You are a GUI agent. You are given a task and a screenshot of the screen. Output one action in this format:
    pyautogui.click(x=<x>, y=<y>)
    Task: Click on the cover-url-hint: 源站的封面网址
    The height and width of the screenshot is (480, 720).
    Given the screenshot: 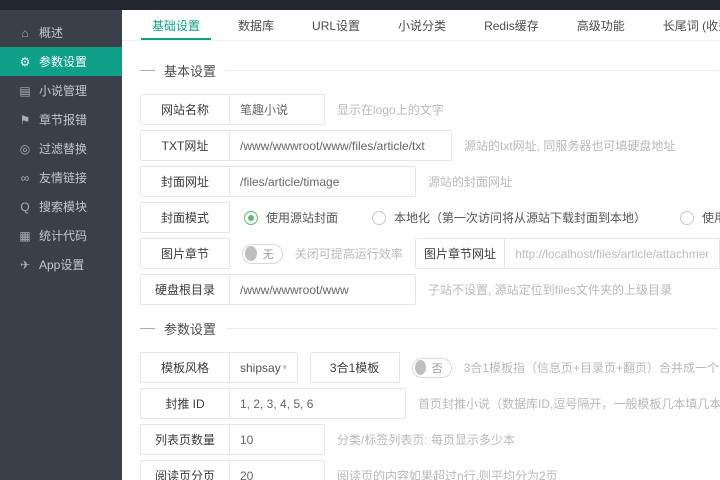 What is the action you would take?
    pyautogui.click(x=470, y=182)
    